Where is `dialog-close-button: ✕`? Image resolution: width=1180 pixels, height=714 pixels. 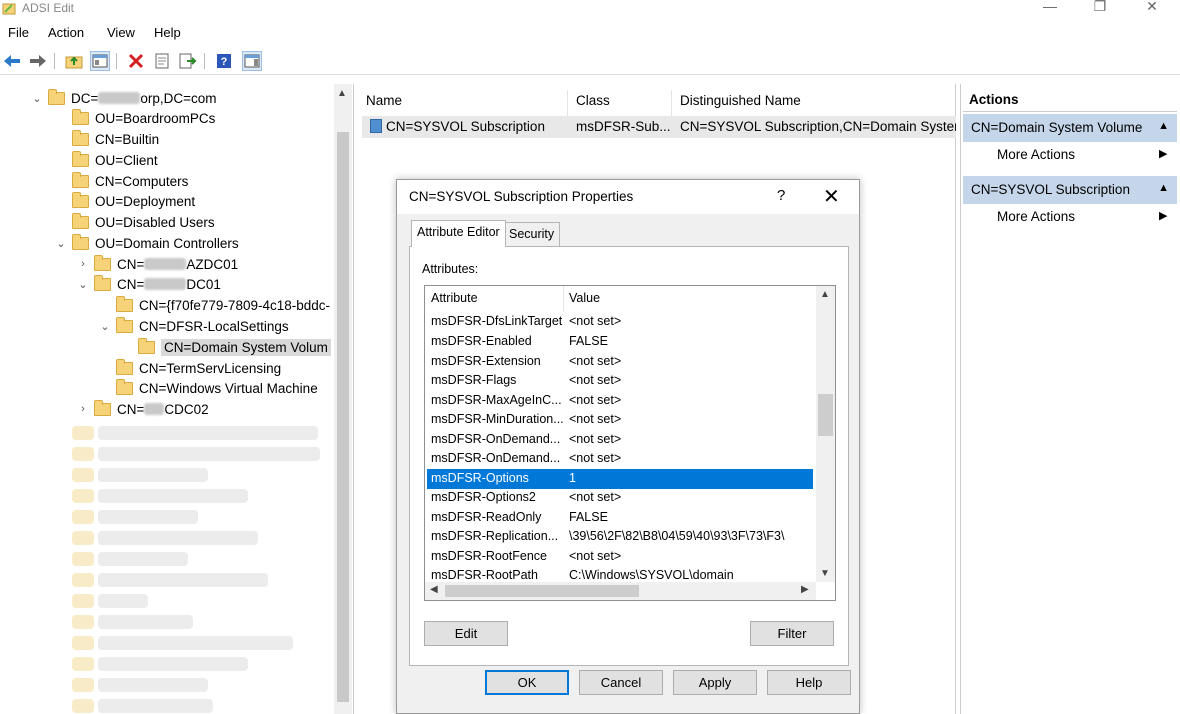 dialog-close-button: ✕ is located at coordinates (831, 196).